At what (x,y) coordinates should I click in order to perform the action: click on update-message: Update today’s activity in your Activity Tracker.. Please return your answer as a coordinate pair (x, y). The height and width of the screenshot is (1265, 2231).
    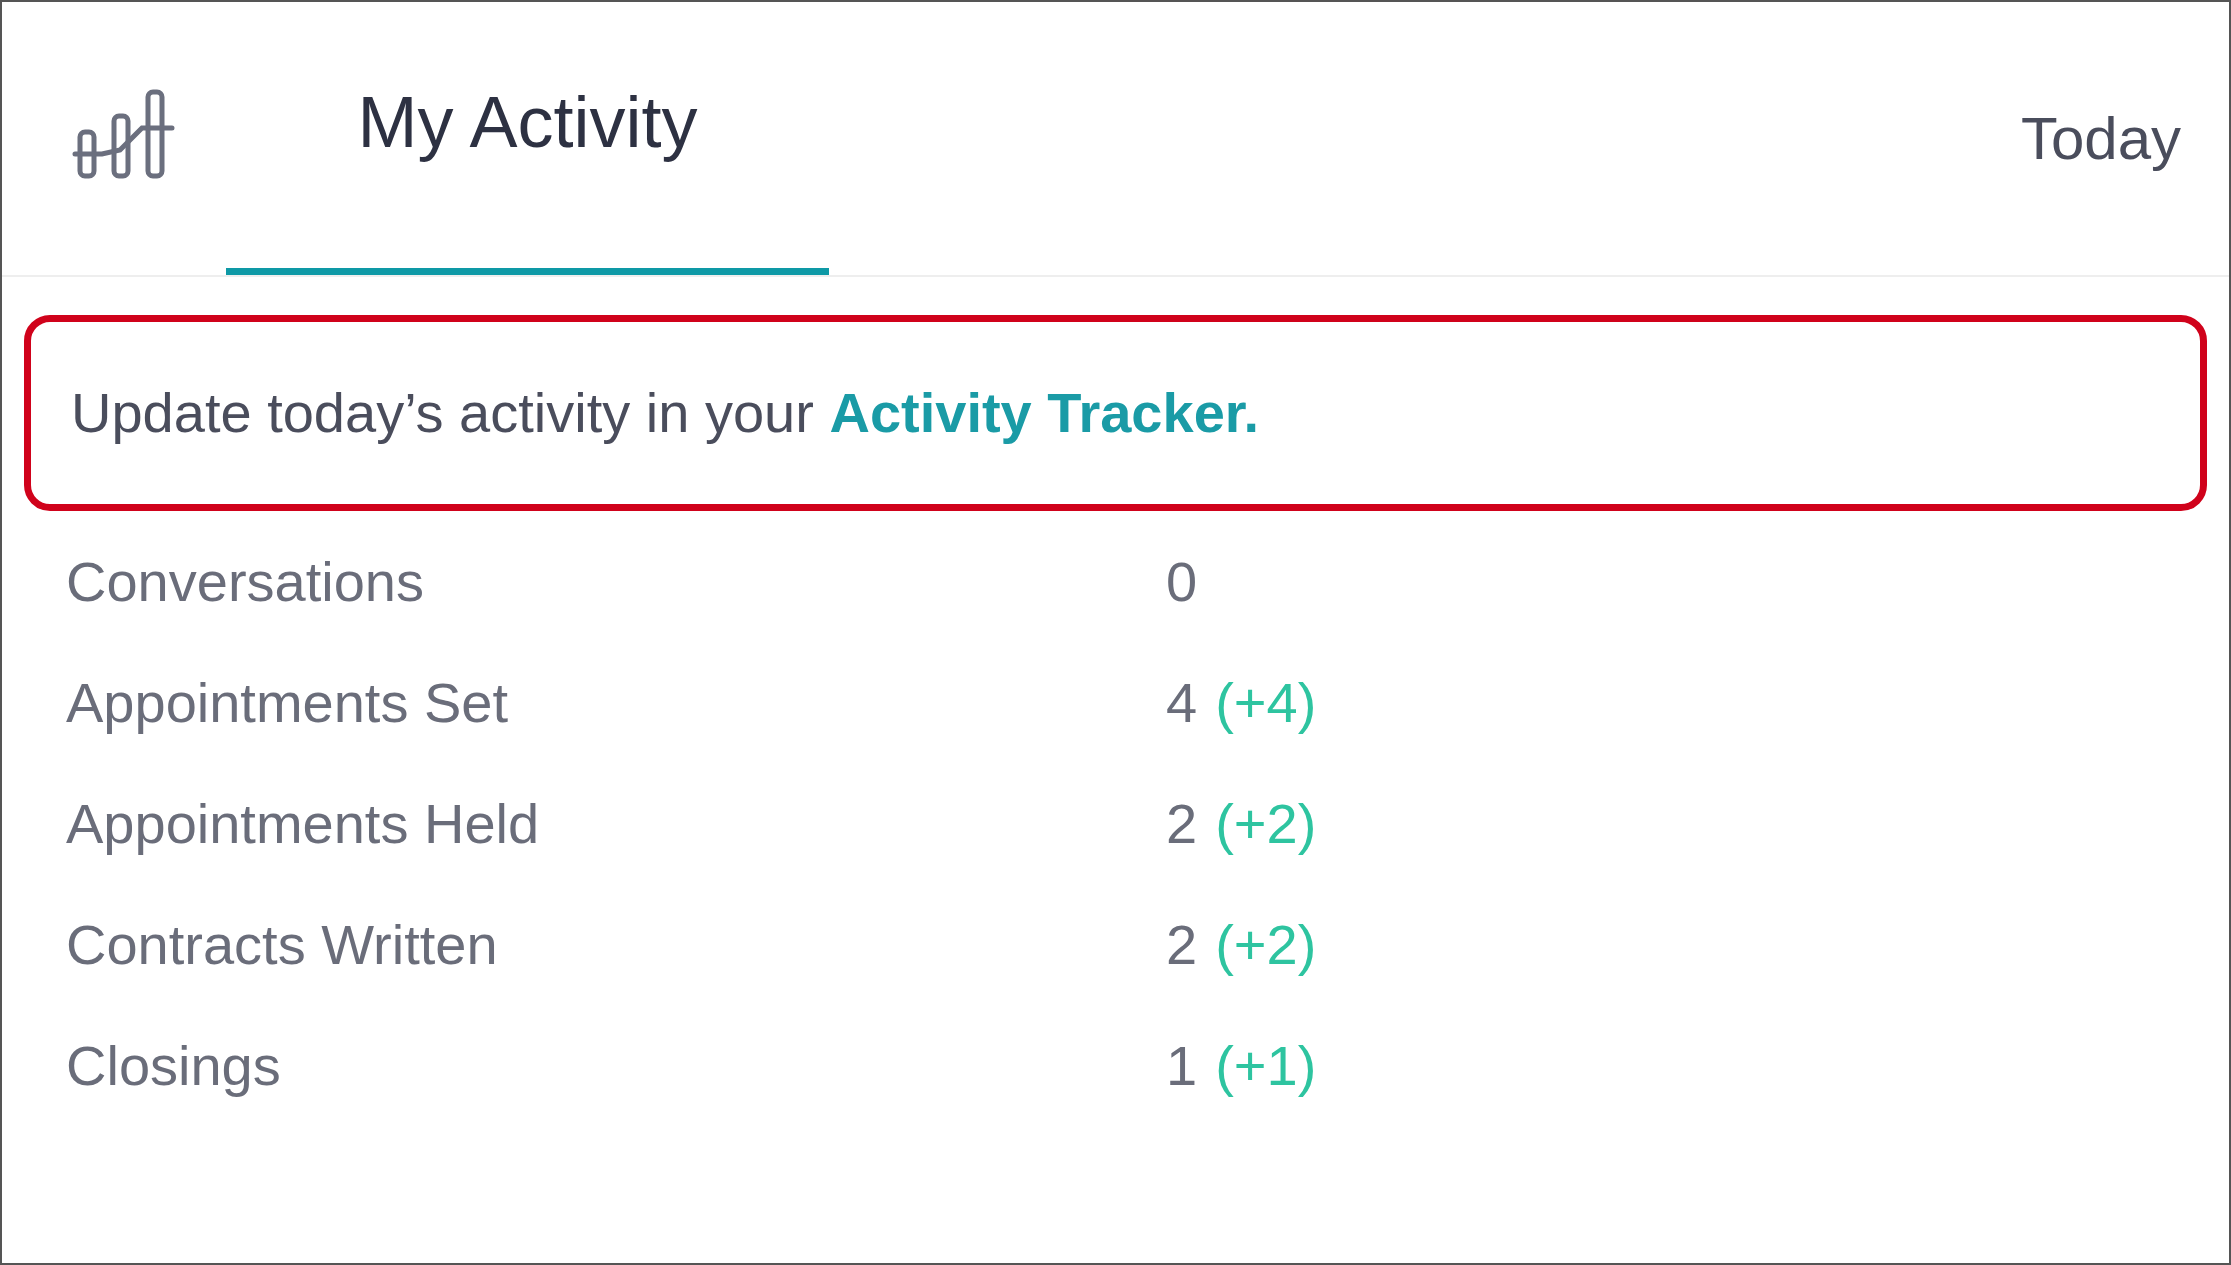
    Looking at the image, I should click on (665, 413).